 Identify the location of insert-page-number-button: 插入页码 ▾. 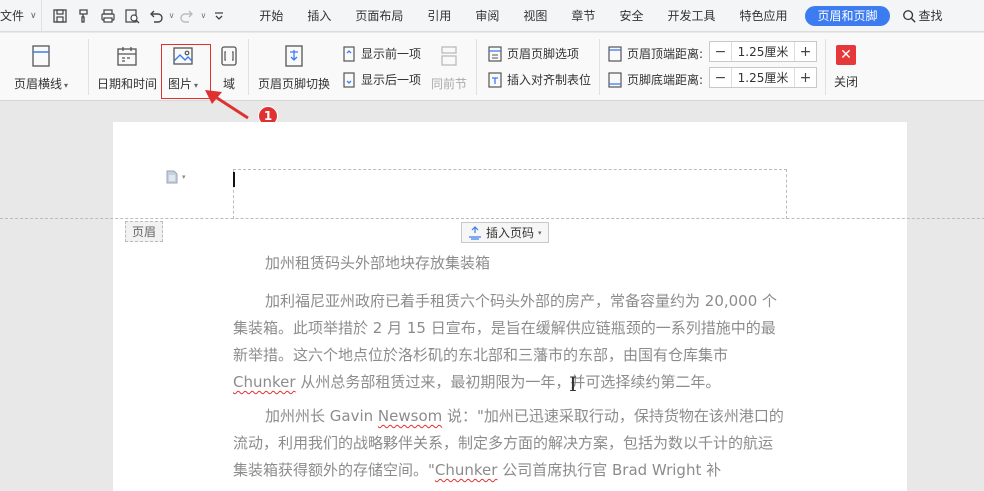
(505, 232).